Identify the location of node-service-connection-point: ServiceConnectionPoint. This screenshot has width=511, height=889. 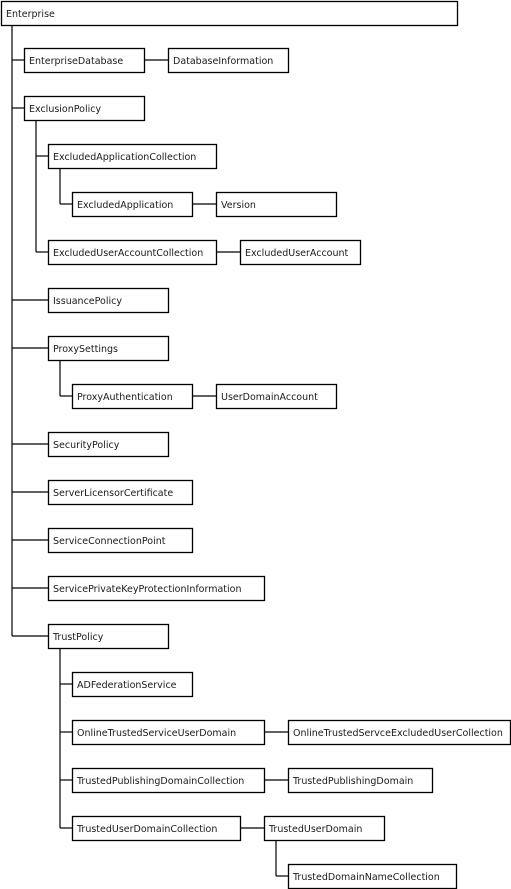
(120, 540).